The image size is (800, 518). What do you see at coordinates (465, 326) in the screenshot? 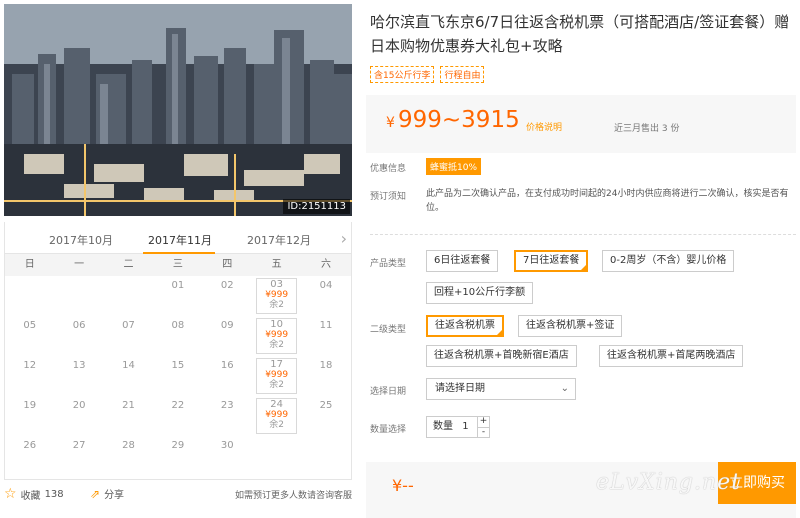
I see `subtype-option-ticket: 往返含税机票` at bounding box center [465, 326].